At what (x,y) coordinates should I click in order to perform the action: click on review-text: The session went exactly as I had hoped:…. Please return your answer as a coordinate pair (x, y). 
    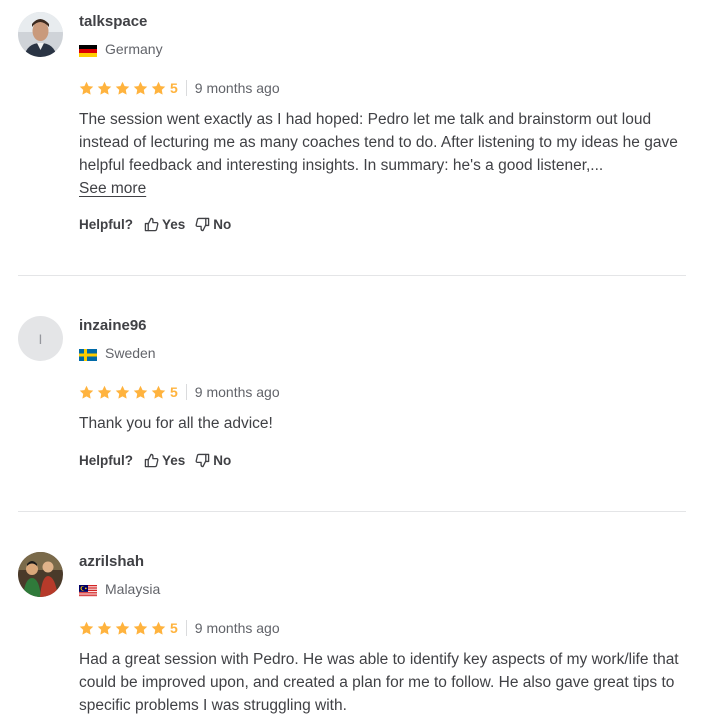
    Looking at the image, I should click on (384, 154).